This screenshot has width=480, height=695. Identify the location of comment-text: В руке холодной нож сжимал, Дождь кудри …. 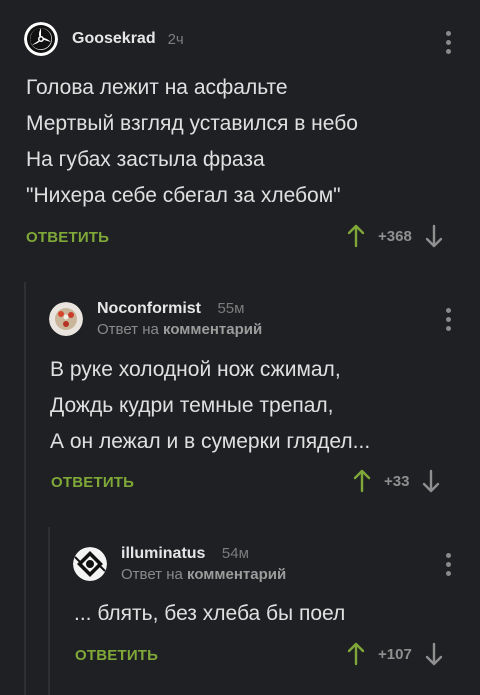
(210, 405).